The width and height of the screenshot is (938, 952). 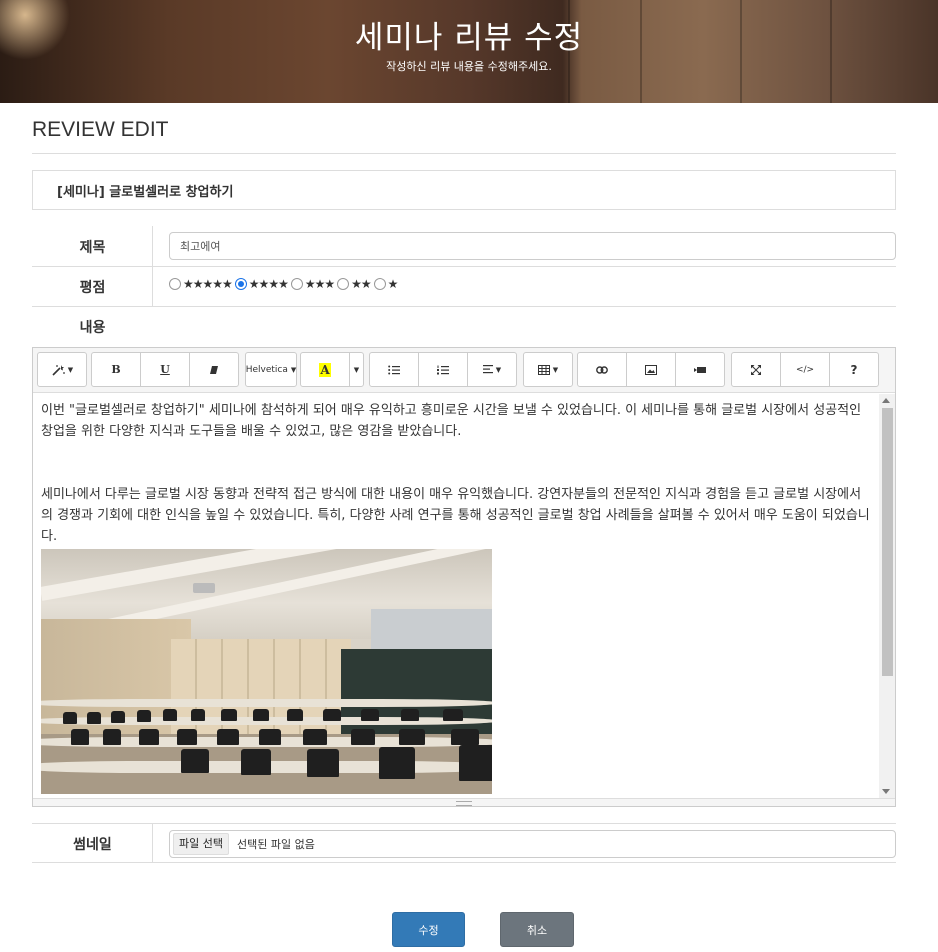 What do you see at coordinates (469, 66) in the screenshot?
I see `banner-subtitle: 작성하신 리뷰 내용을 수정해주세요.` at bounding box center [469, 66].